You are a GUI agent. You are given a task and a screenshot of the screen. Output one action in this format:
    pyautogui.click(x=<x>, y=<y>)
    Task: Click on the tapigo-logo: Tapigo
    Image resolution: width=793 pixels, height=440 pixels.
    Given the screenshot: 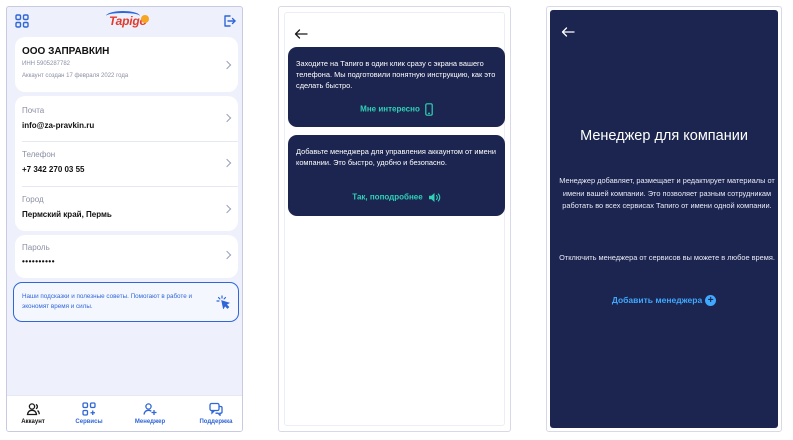 What is the action you would take?
    pyautogui.click(x=126, y=21)
    